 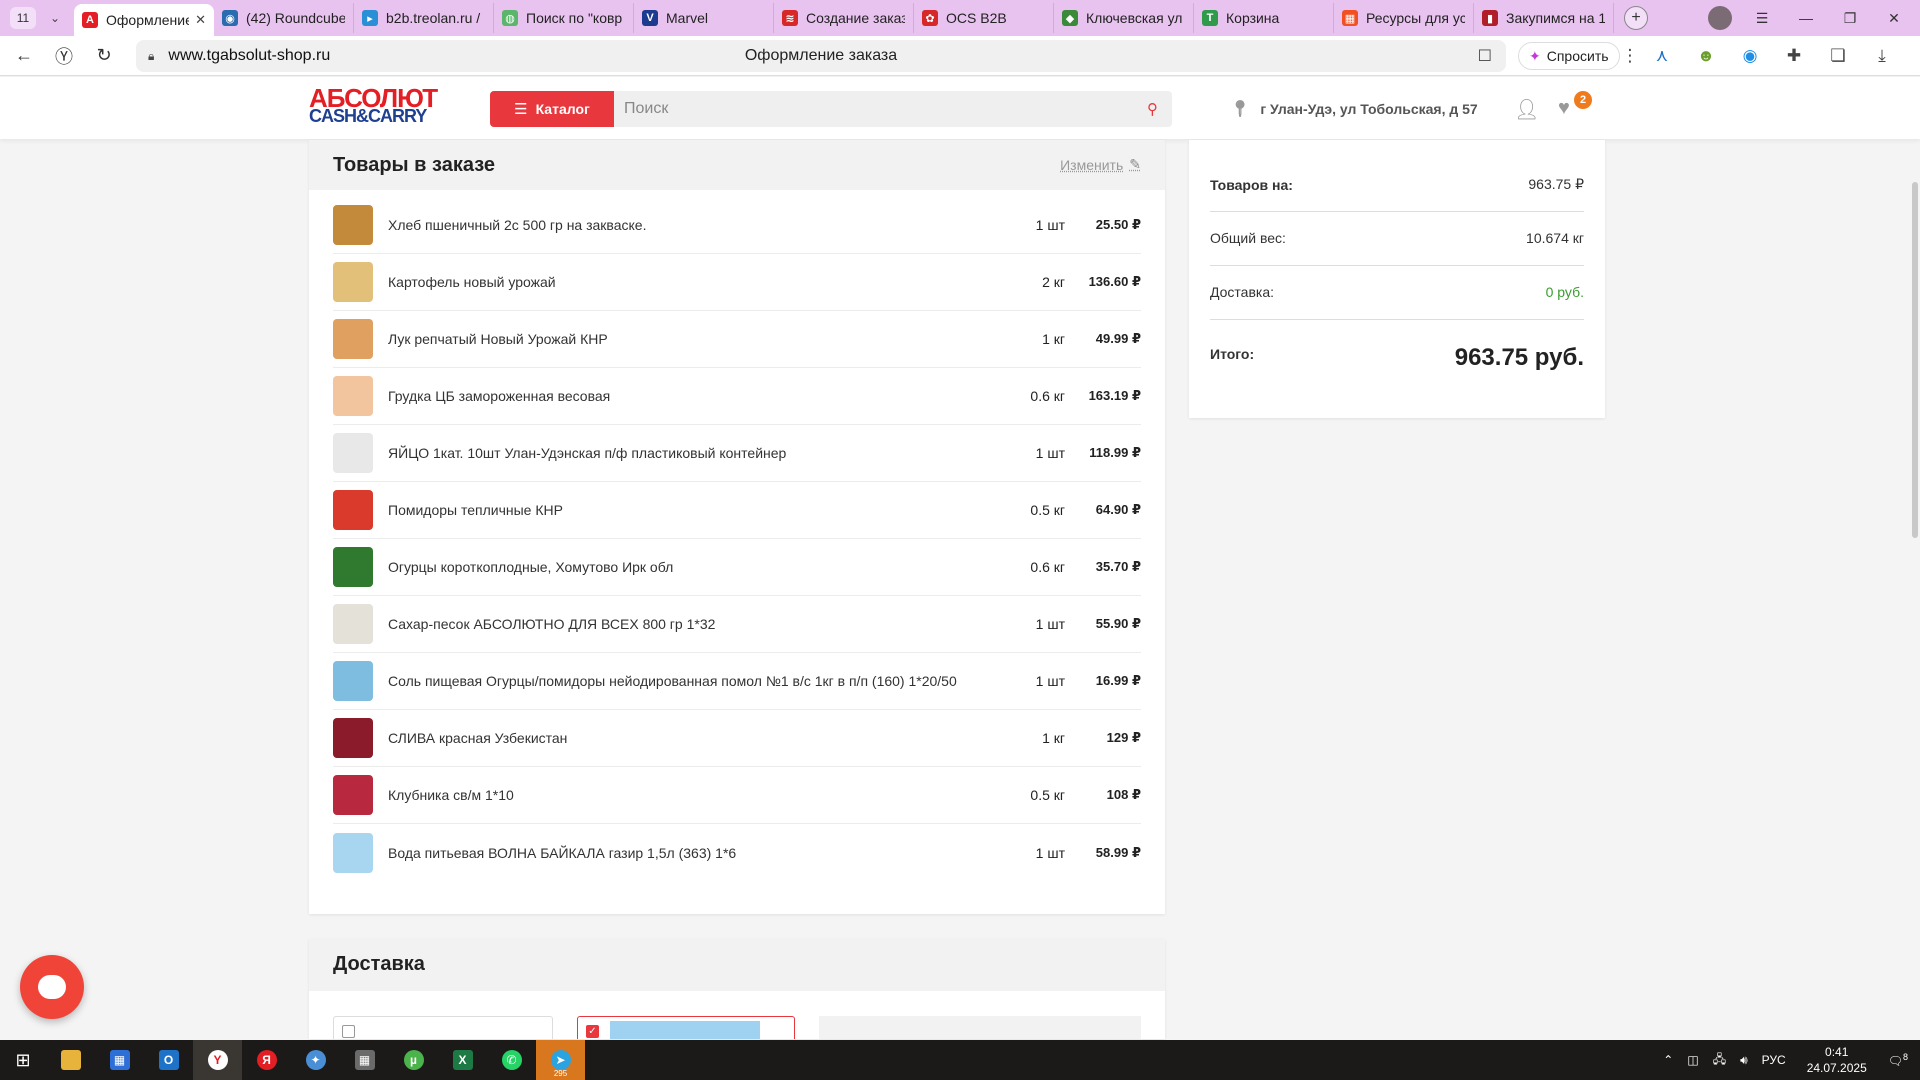 I want to click on volume-icon: 🔊︎, so click(x=1744, y=1060).